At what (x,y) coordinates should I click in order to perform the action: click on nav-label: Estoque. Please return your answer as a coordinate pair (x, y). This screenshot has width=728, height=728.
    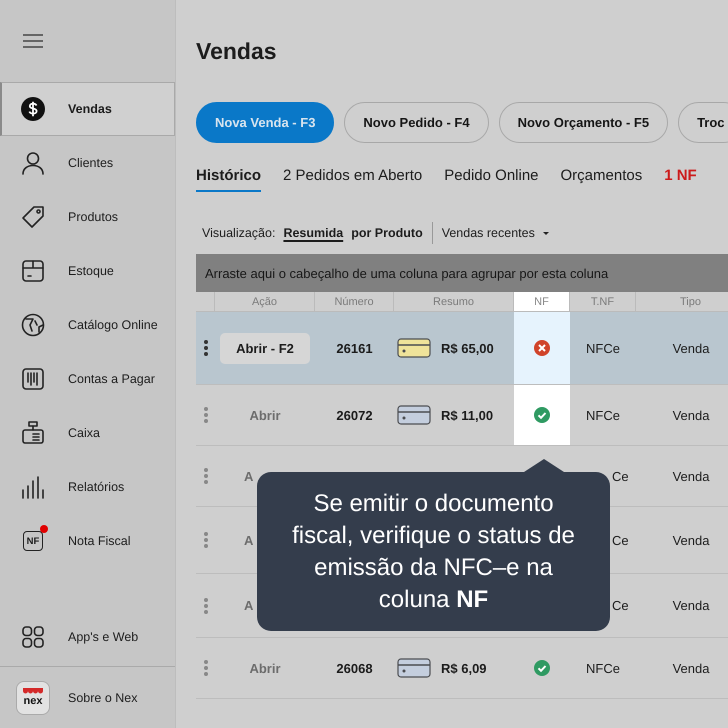
    Looking at the image, I should click on (91, 271).